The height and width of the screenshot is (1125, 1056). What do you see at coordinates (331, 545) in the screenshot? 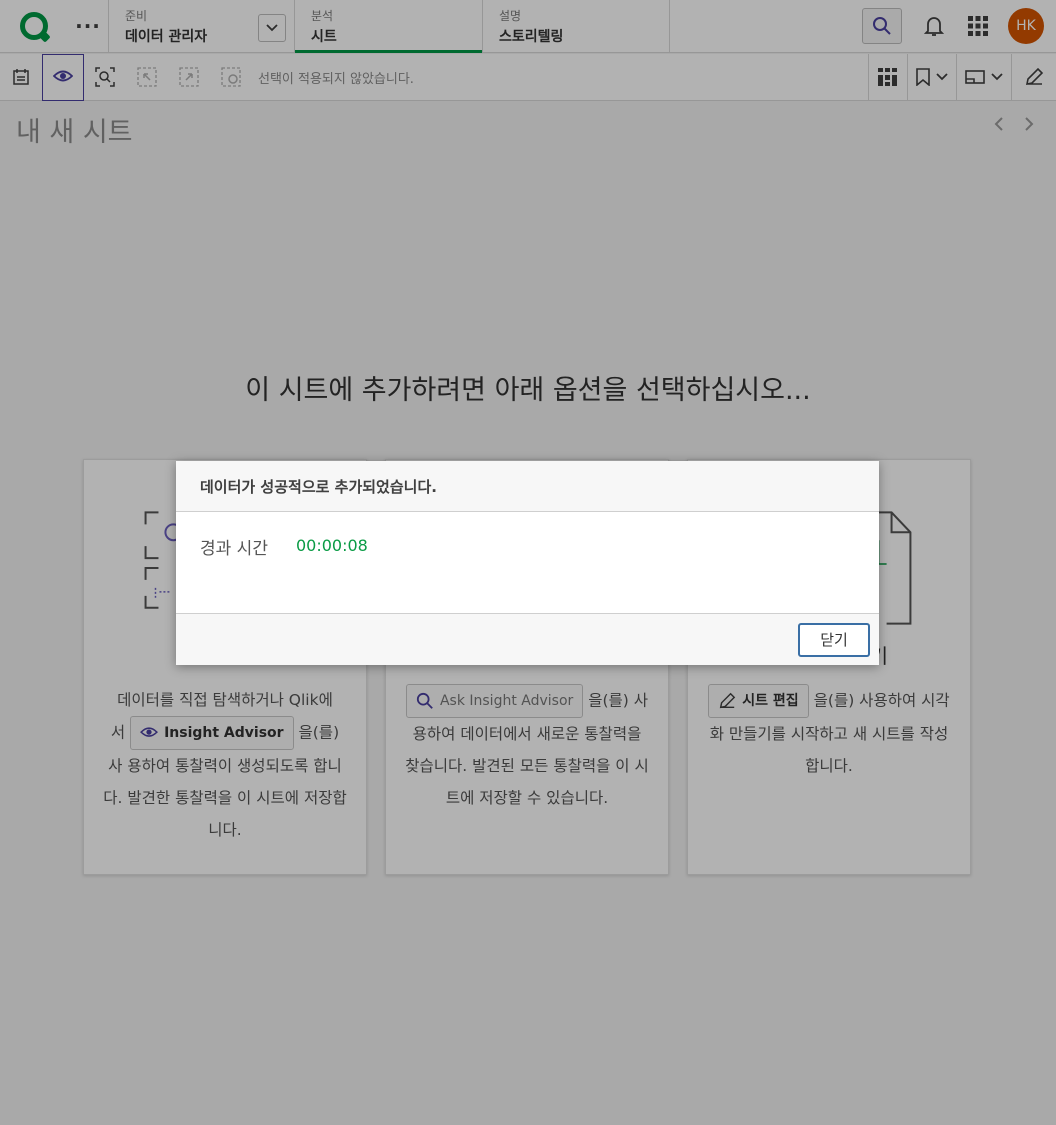
I see `elapsed-time-value: 00:00:08` at bounding box center [331, 545].